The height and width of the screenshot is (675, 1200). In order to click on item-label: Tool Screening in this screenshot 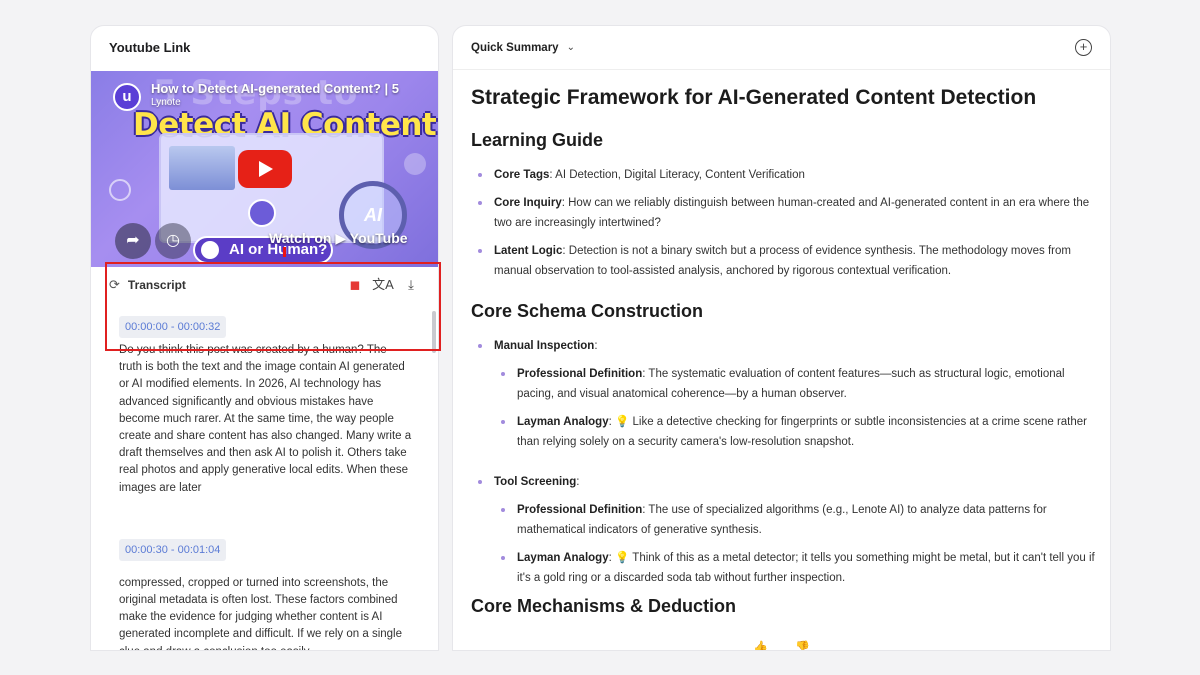, I will do `click(535, 482)`.